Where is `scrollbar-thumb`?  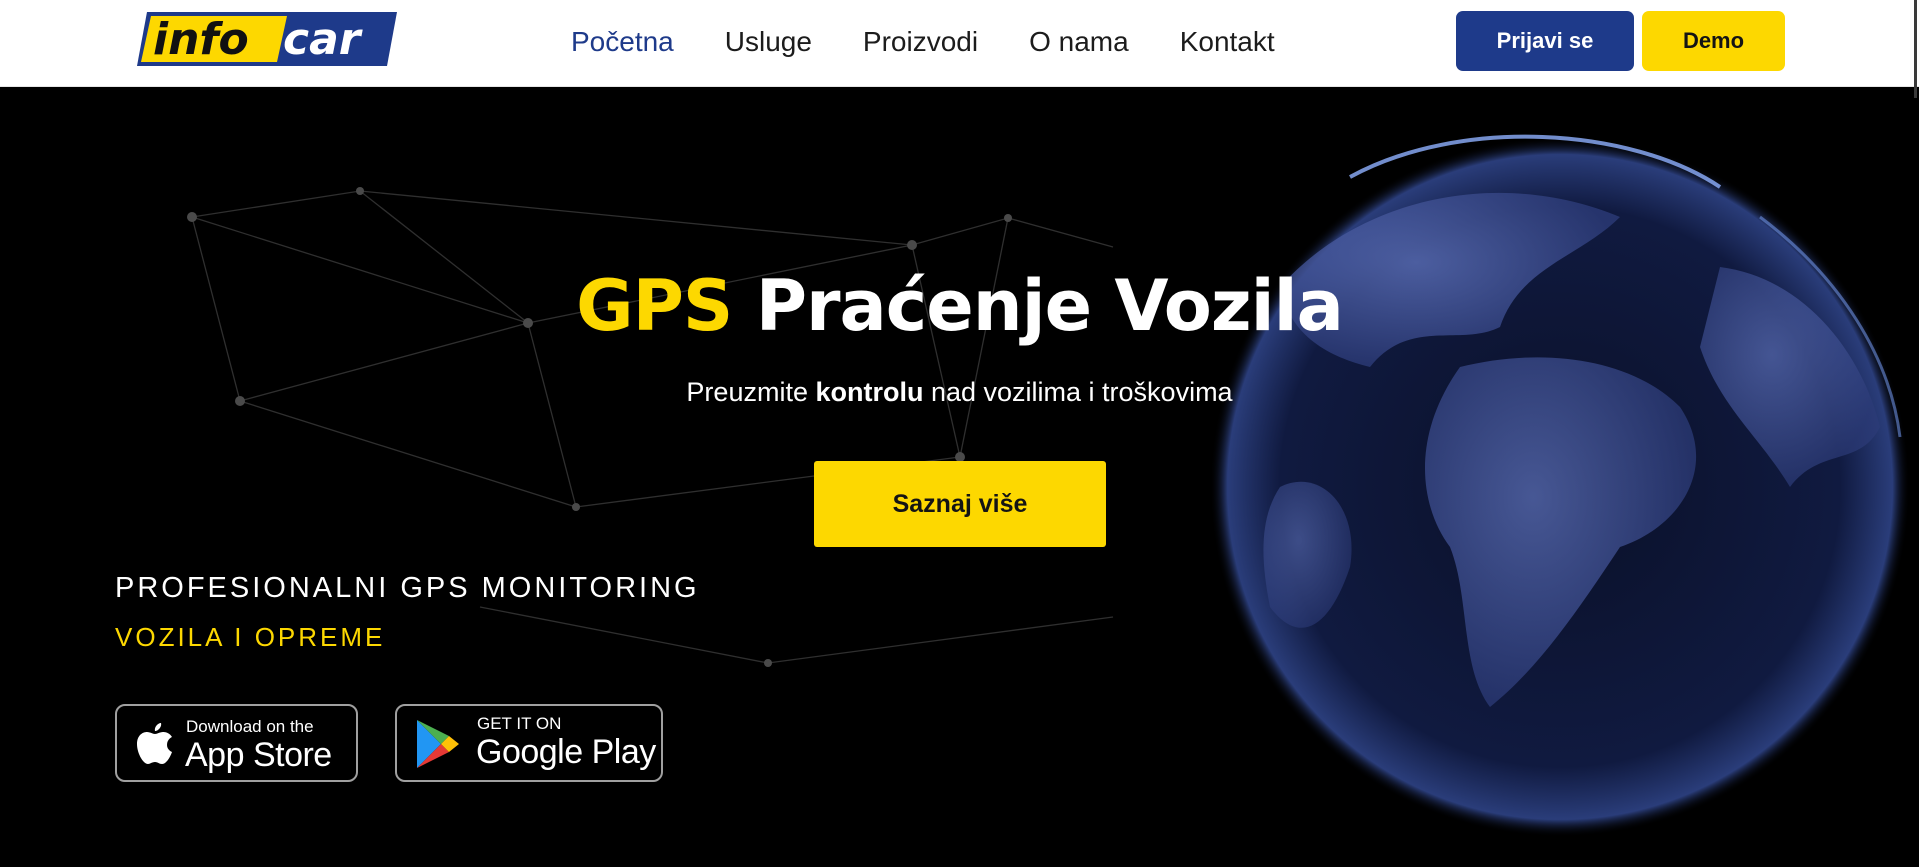
scrollbar-thumb is located at coordinates (1915, 49).